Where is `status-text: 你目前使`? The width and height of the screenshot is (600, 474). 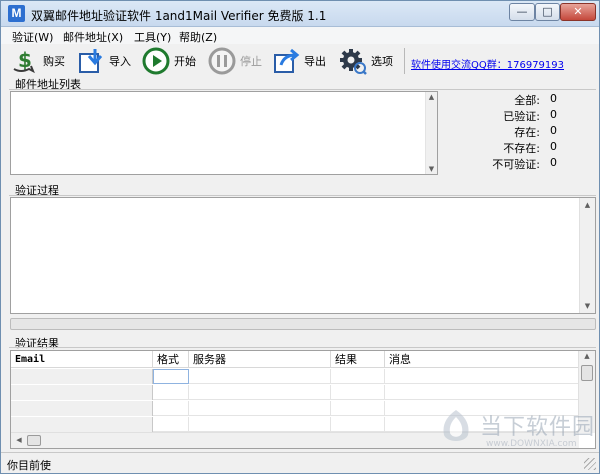
status-text: 你目前使 is located at coordinates (29, 465).